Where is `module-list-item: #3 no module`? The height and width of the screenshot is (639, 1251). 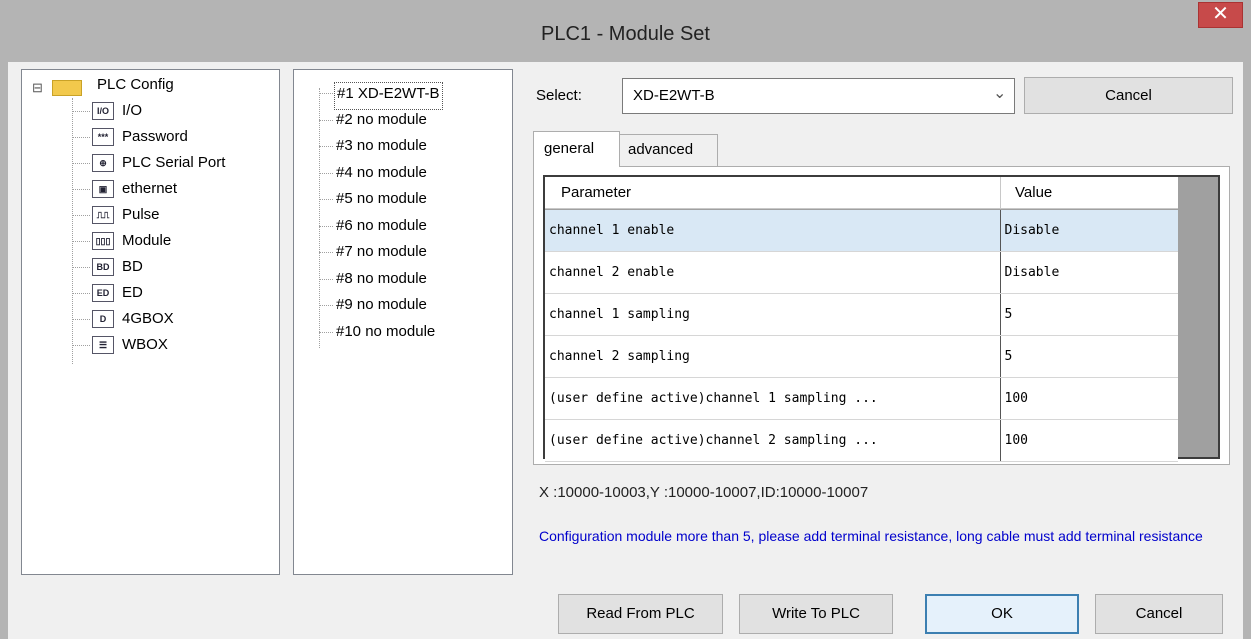 module-list-item: #3 no module is located at coordinates (381, 148).